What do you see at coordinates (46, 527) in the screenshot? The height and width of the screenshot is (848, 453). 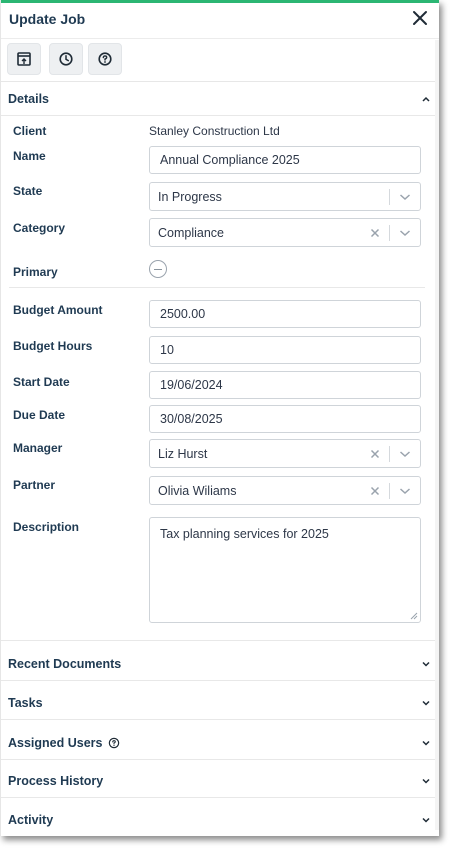 I see `description-label: Description` at bounding box center [46, 527].